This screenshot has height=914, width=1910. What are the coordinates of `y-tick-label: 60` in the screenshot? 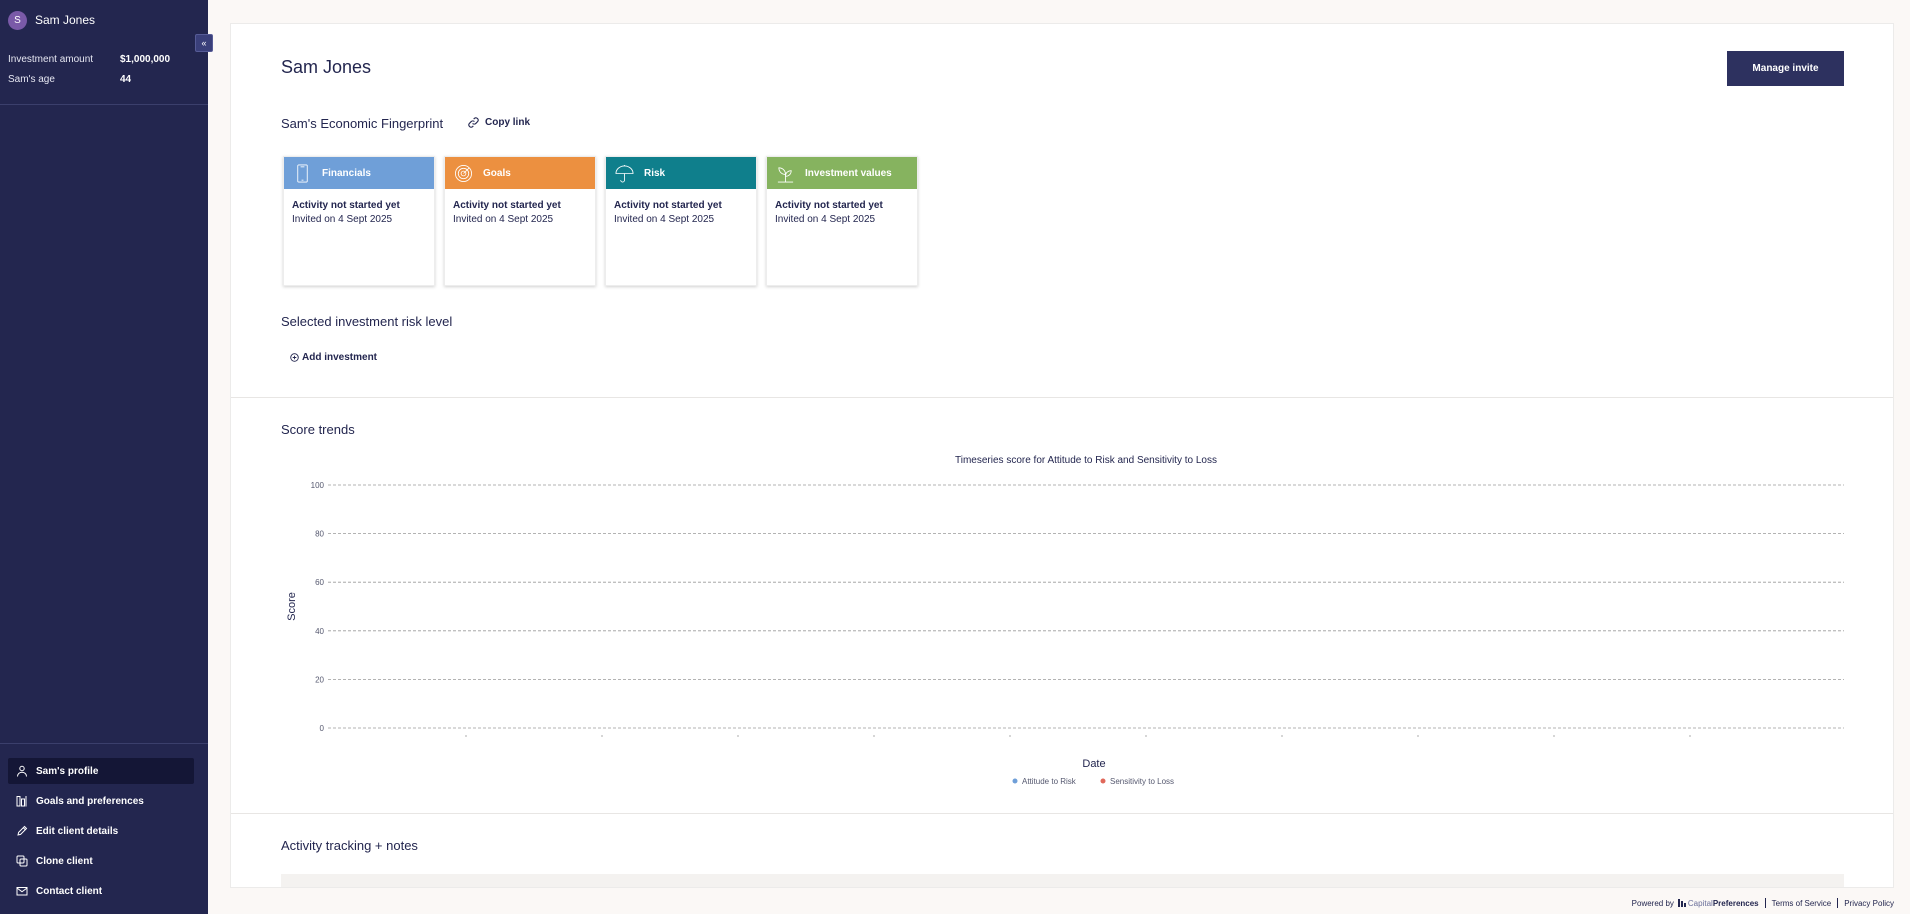 It's located at (319, 582).